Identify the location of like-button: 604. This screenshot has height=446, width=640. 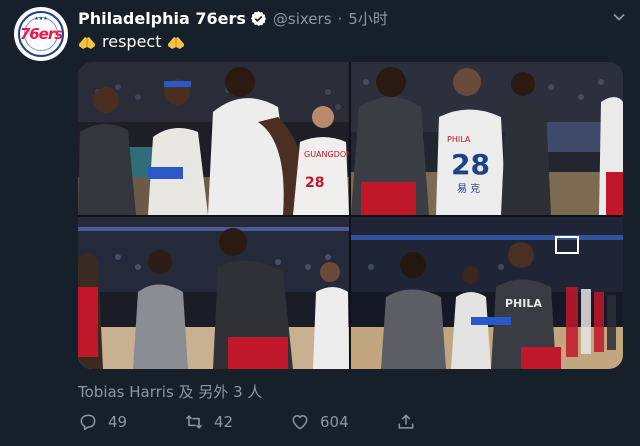
(319, 422).